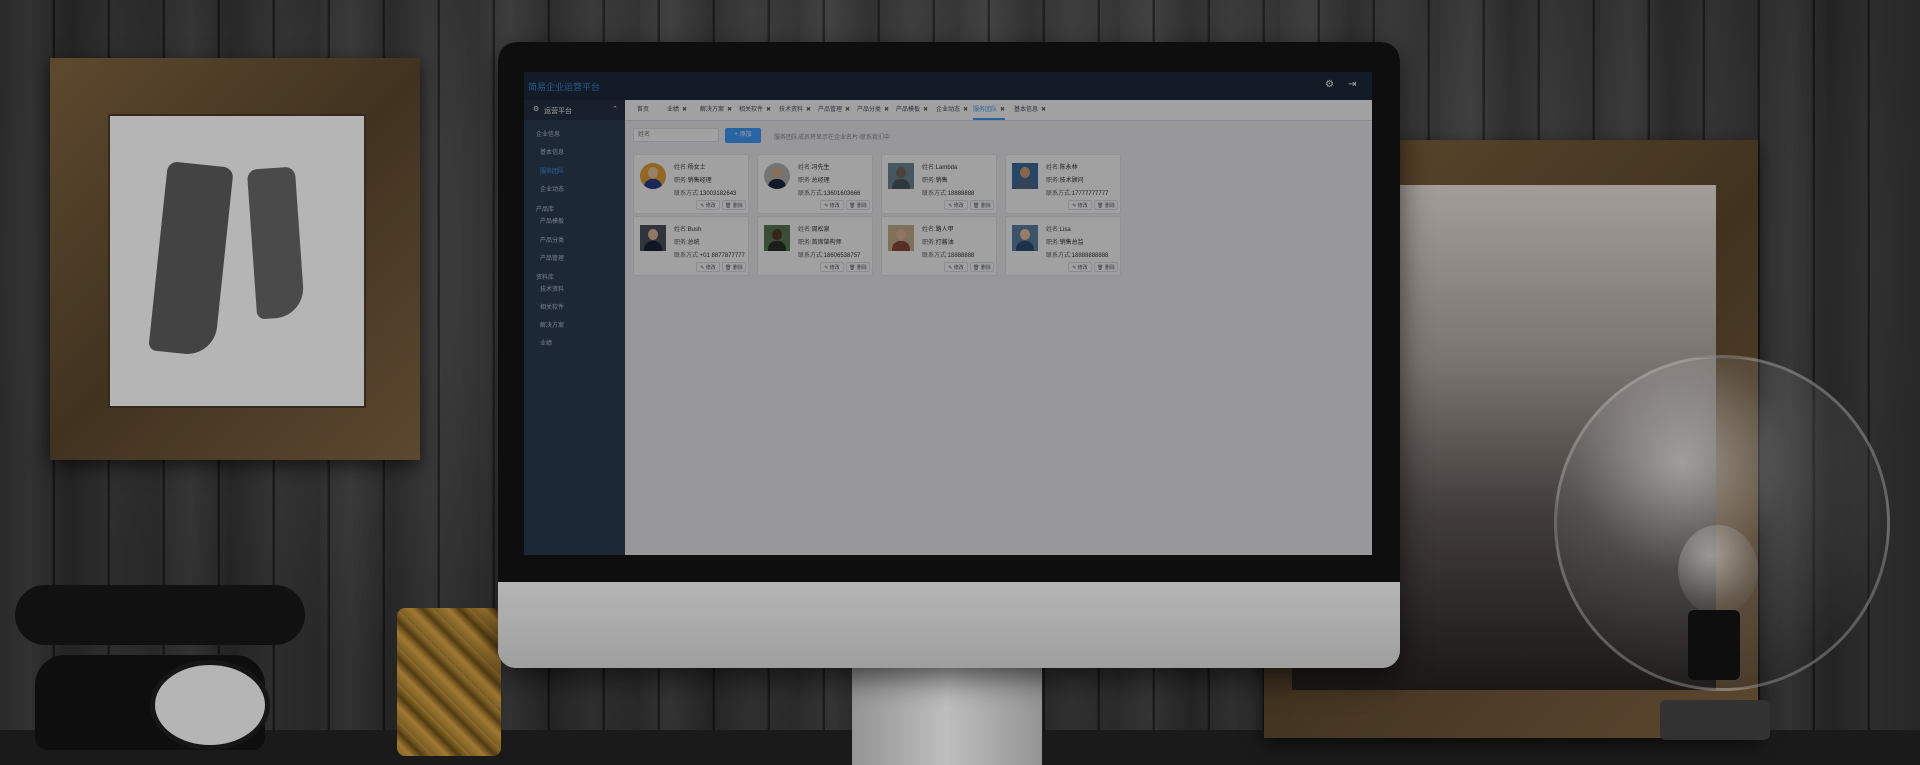 This screenshot has height=765, width=1920. What do you see at coordinates (1071, 181) in the screenshot?
I see `position-value: 技术顾问` at bounding box center [1071, 181].